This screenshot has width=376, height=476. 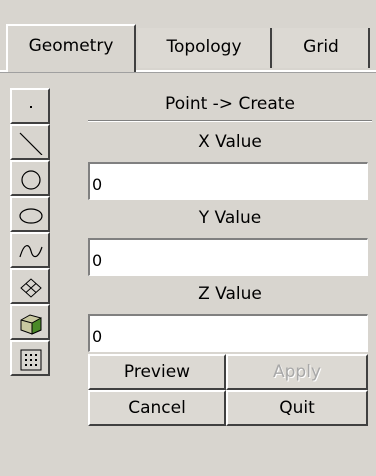 I want to click on cancel-button: Cancel, so click(x=157, y=408).